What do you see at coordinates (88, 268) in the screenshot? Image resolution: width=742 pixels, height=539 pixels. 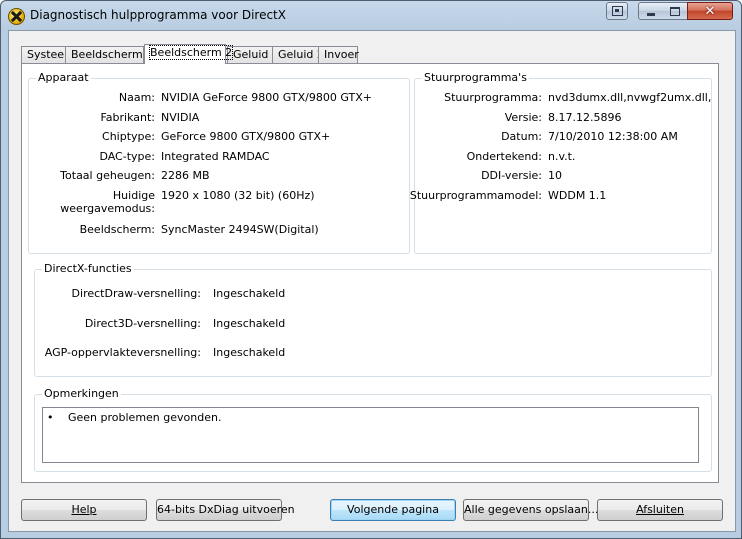 I see `directx-features-heading: DirectX-functies` at bounding box center [88, 268].